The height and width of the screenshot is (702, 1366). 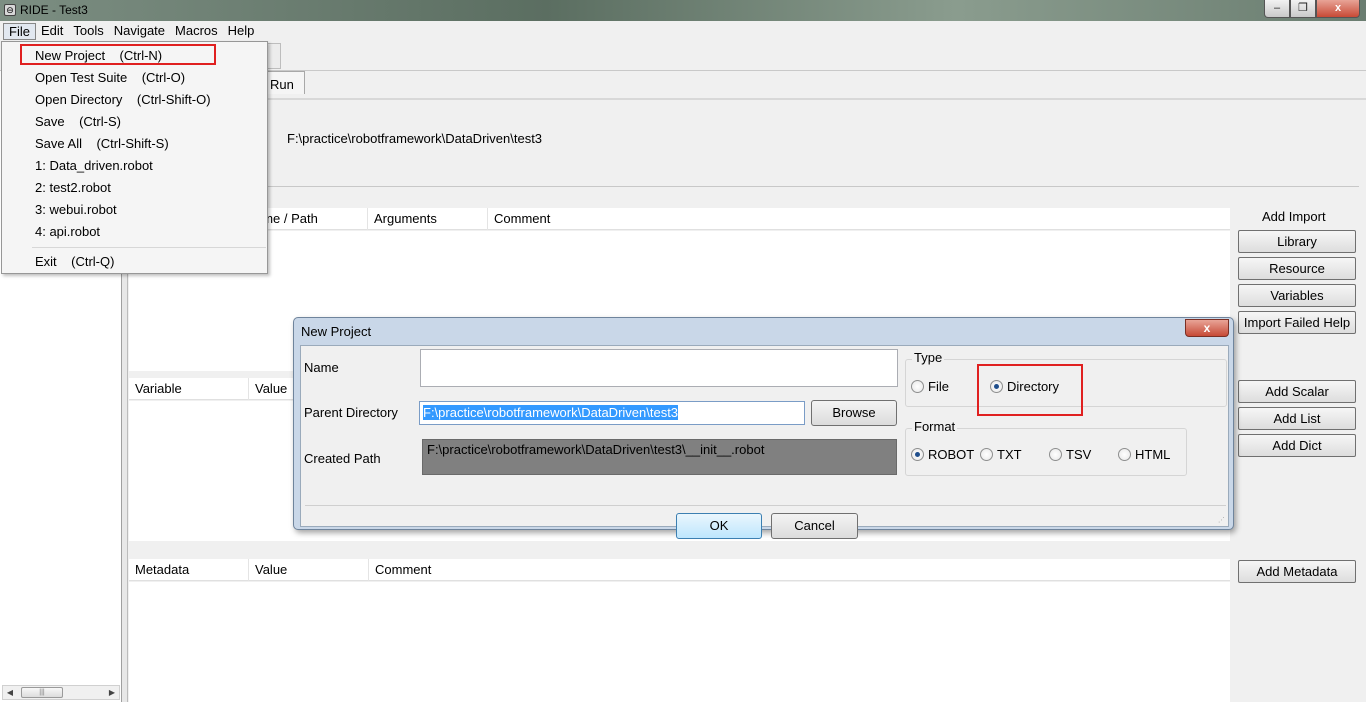 I want to click on type-group-title: Type, so click(x=928, y=357).